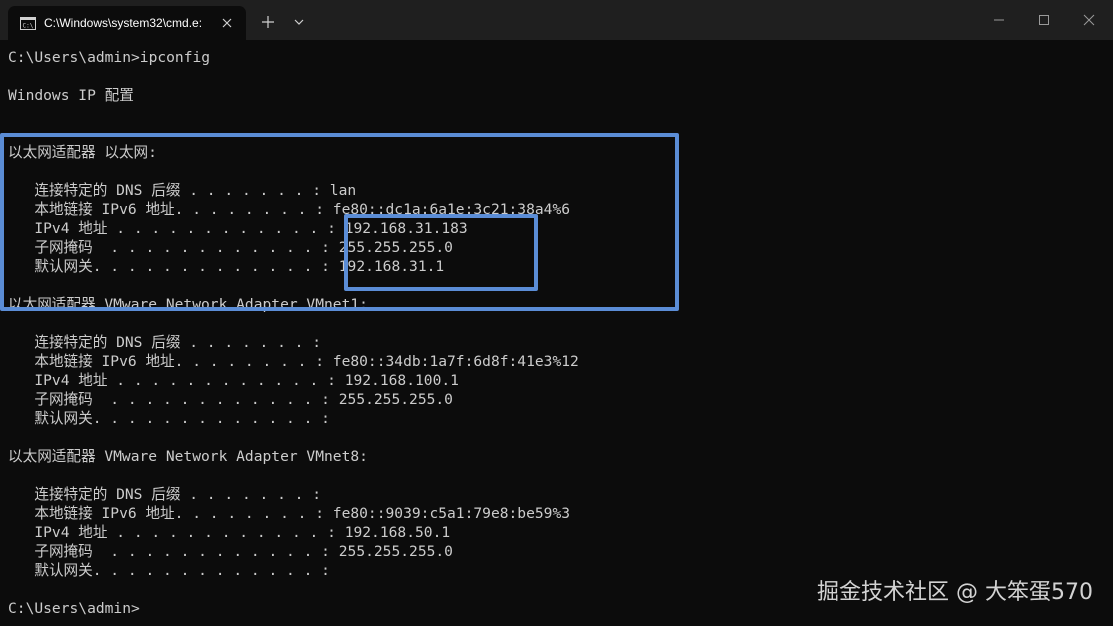 Image resolution: width=1113 pixels, height=626 pixels. What do you see at coordinates (188, 304) in the screenshot?
I see `terminal-line: 以太网适配器 VMware Network Adapter VMnet1:` at bounding box center [188, 304].